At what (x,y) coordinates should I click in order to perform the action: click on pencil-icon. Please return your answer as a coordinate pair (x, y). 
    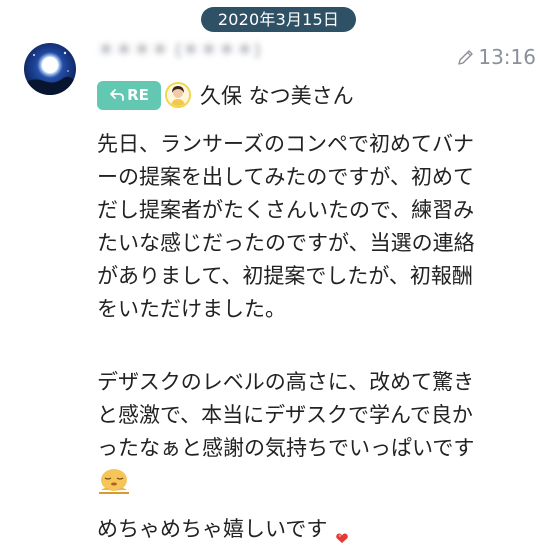
    Looking at the image, I should click on (465, 57).